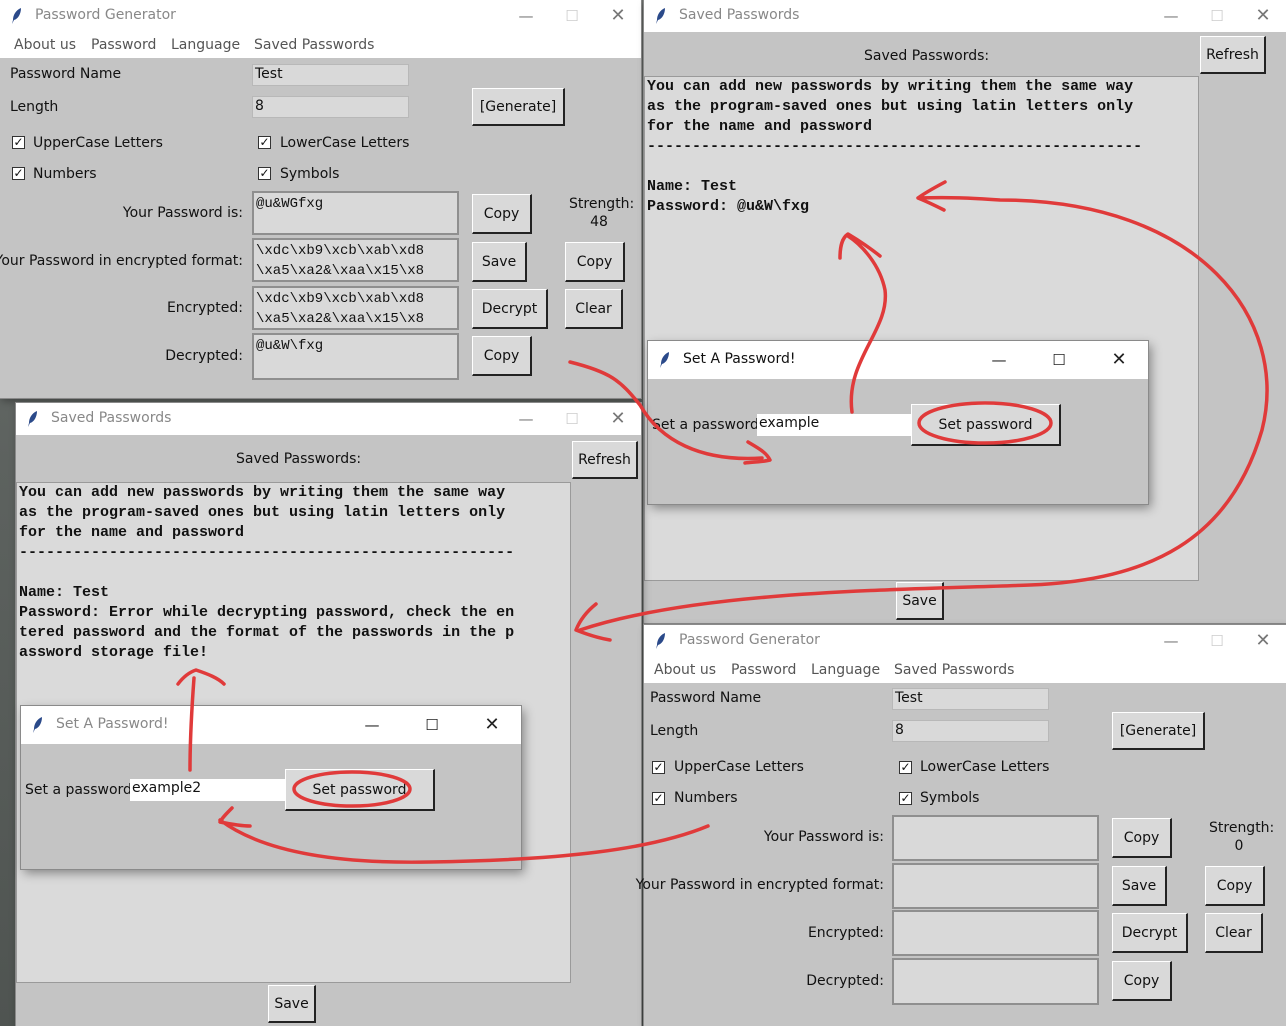  What do you see at coordinates (950, 798) in the screenshot?
I see `symbols-label: Symbols` at bounding box center [950, 798].